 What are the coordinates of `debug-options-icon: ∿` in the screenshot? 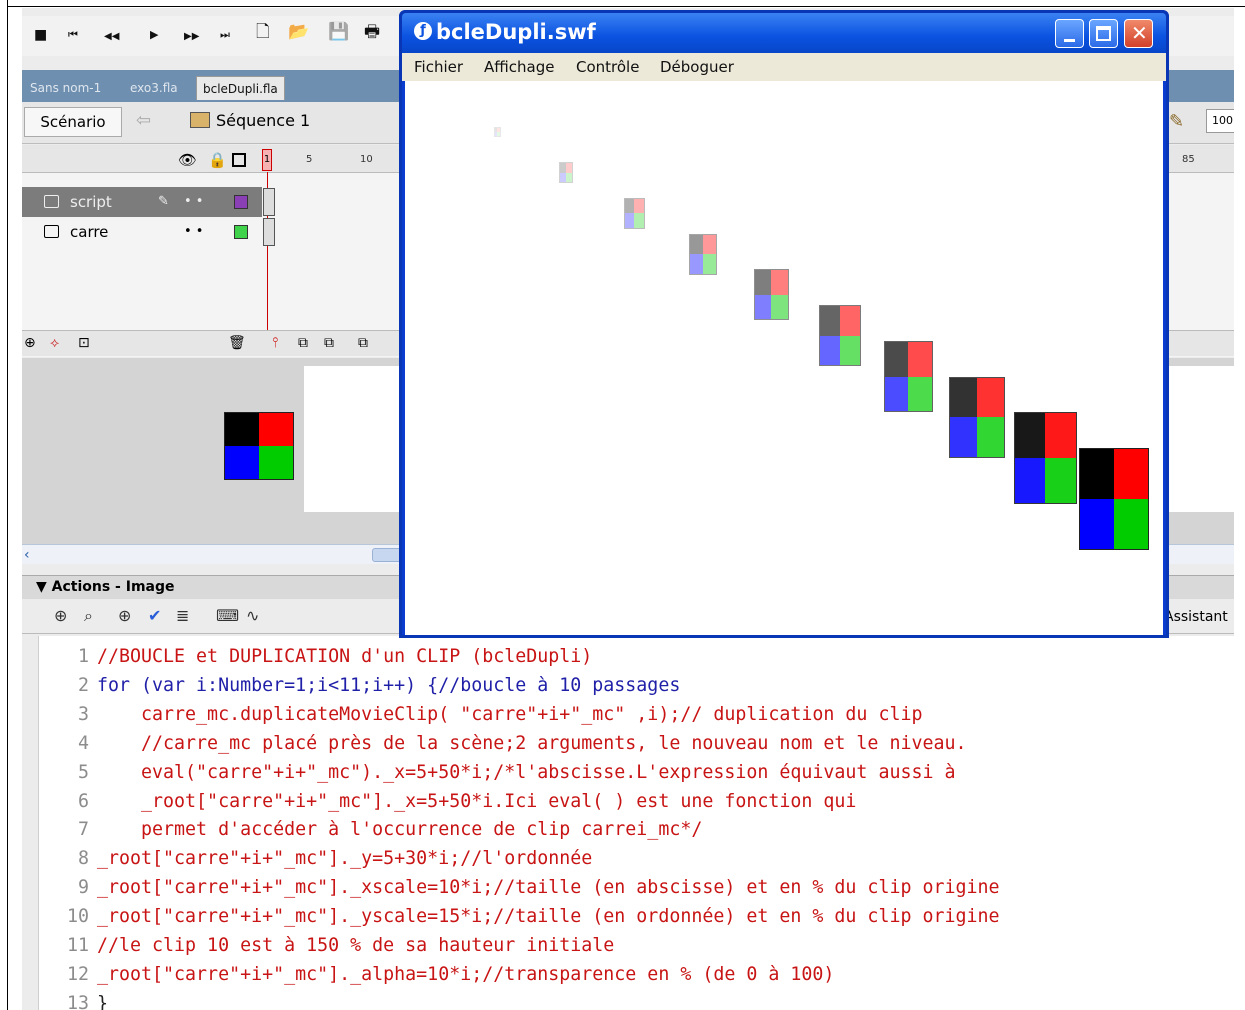 It's located at (252, 615).